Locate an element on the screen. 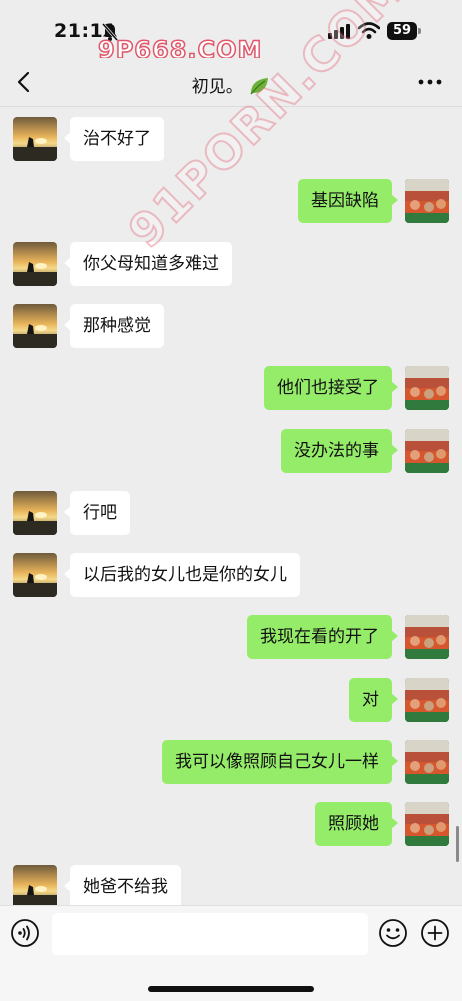 This screenshot has height=1001, width=462. message-row: 对 is located at coordinates (231, 700).